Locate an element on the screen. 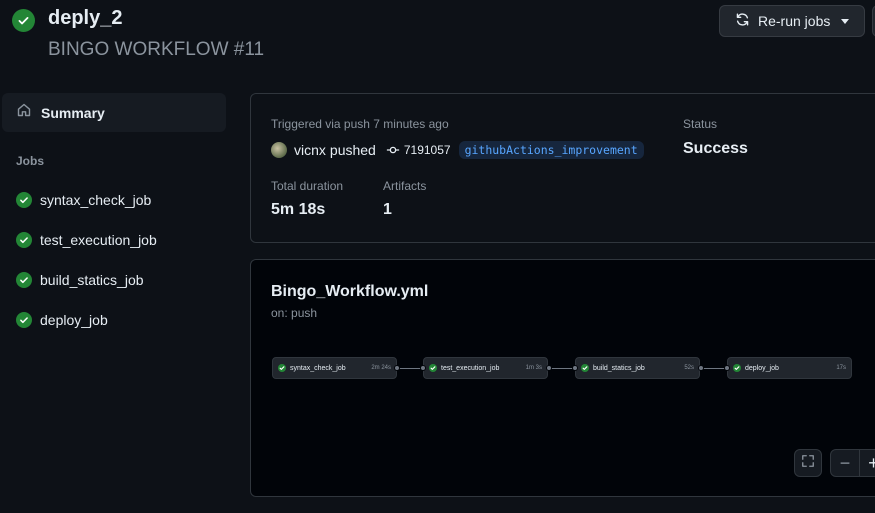 The height and width of the screenshot is (513, 875). job-name: syntax_check_job is located at coordinates (96, 200).